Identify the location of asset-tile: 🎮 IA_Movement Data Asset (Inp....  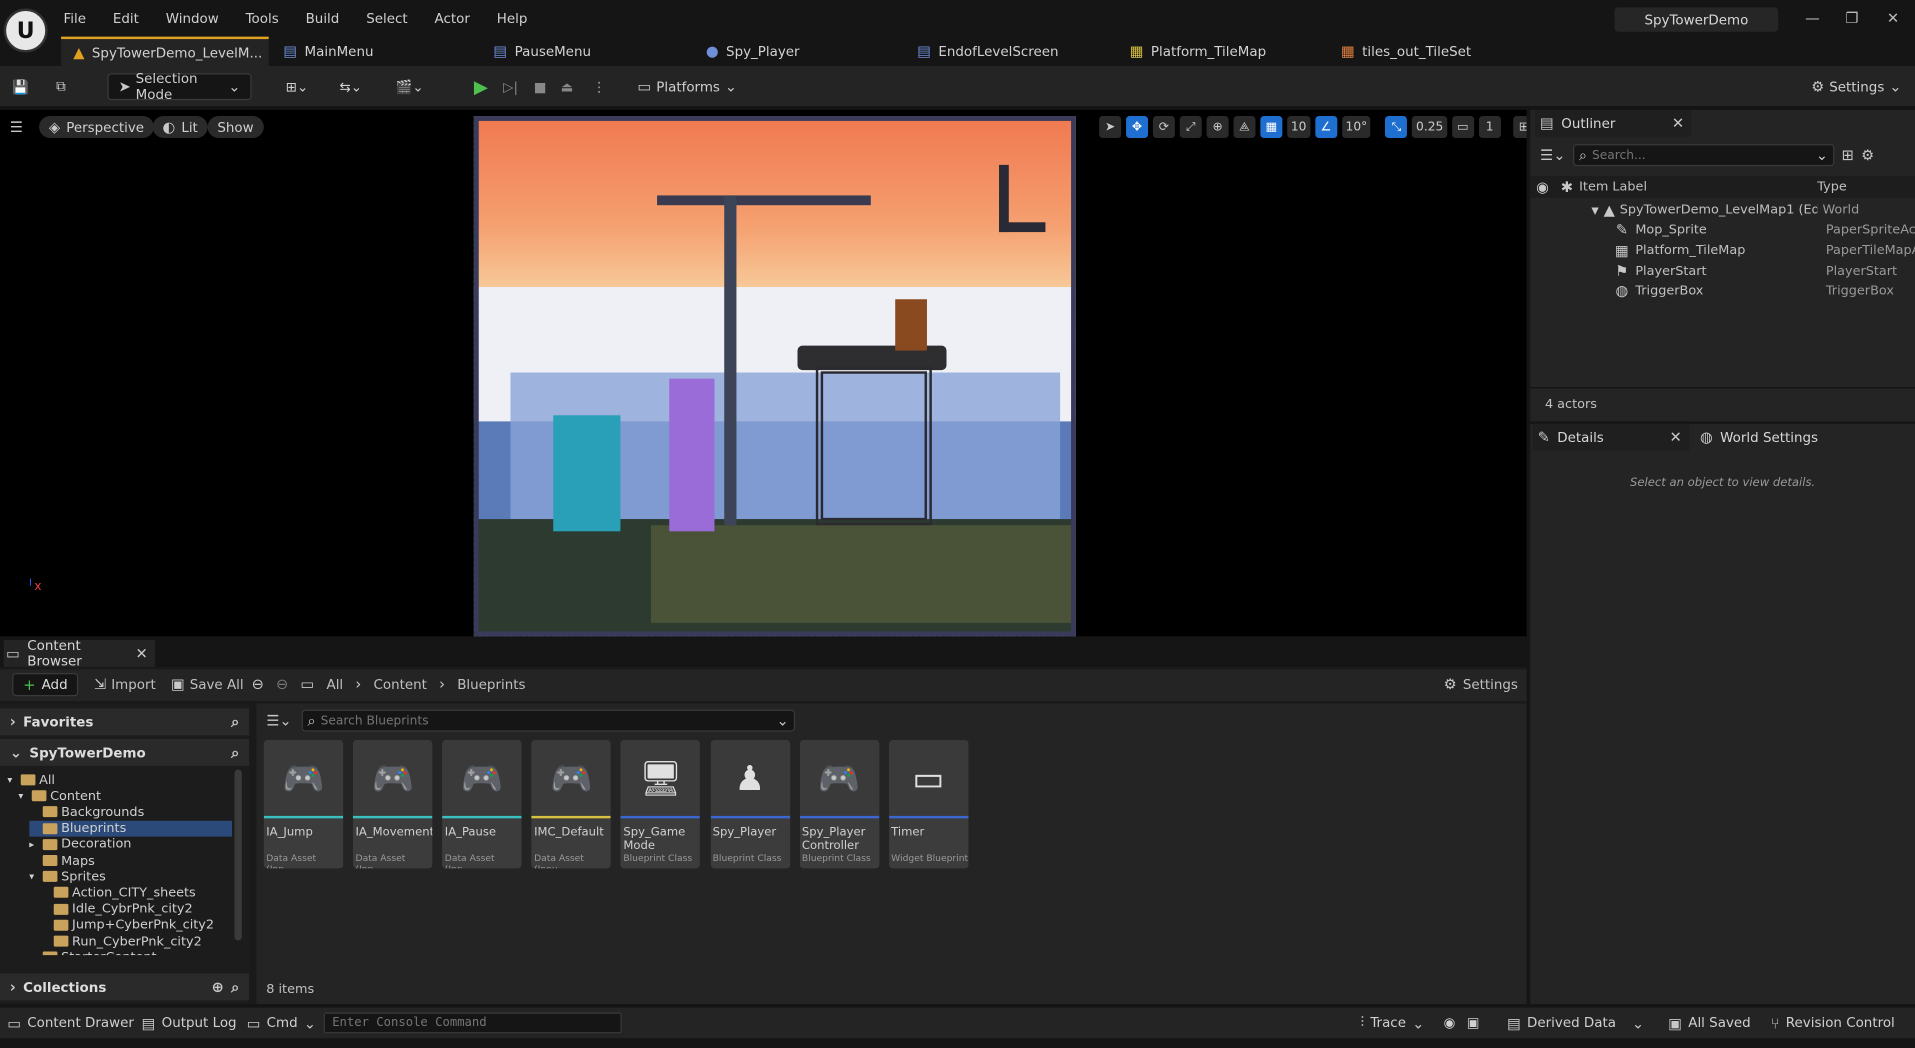
(393, 804).